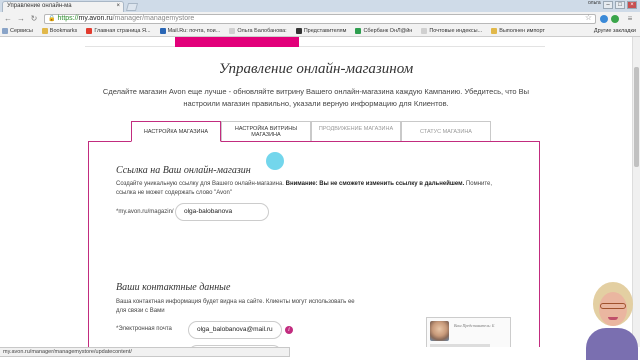 The image size is (640, 360). What do you see at coordinates (316, 69) in the screenshot?
I see `page-title: Управление онлайн-магазином` at bounding box center [316, 69].